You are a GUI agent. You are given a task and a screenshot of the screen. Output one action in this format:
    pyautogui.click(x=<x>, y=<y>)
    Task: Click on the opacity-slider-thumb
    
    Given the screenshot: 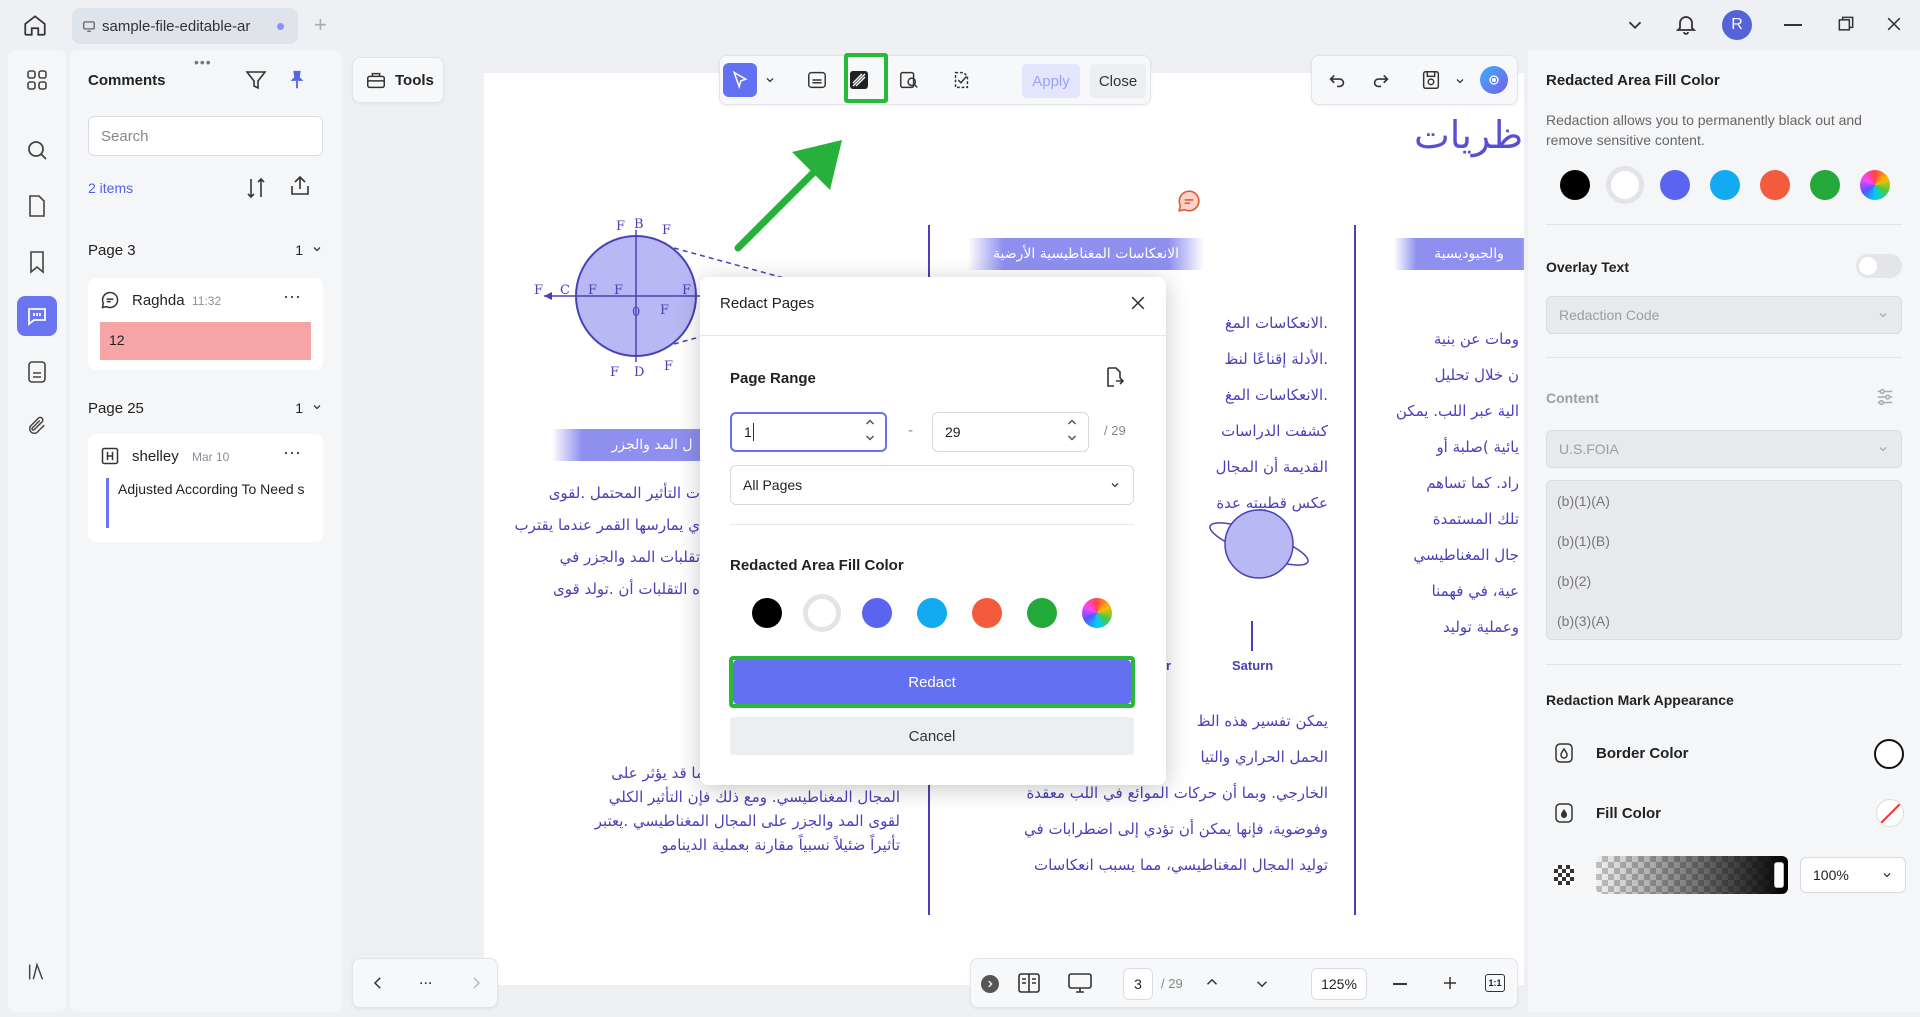 What is the action you would take?
    pyautogui.click(x=1779, y=875)
    